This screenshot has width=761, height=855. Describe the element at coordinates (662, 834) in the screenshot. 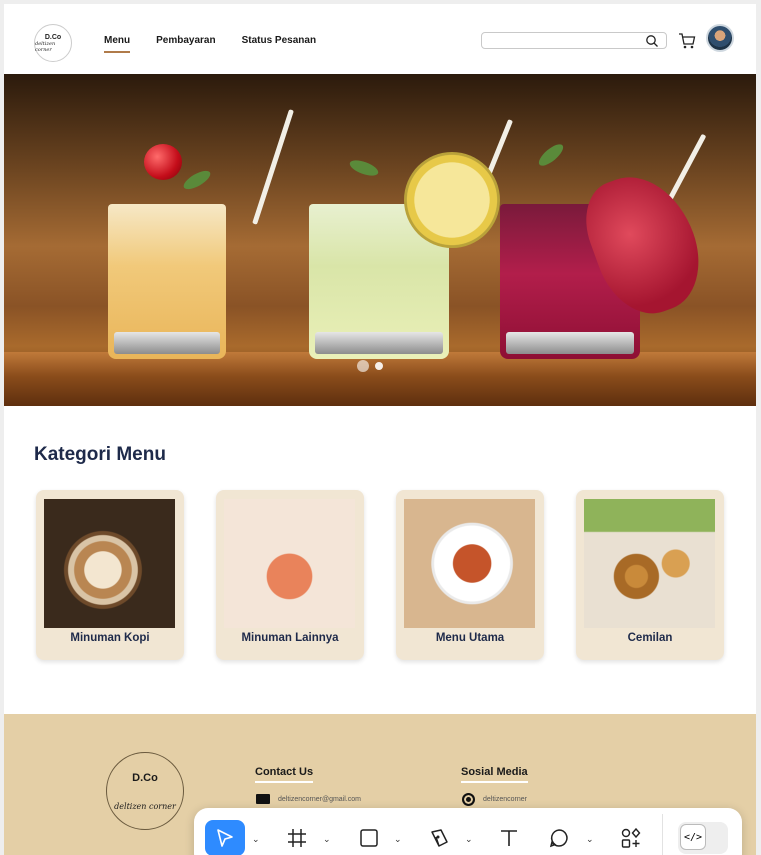

I see `toolbar-divider` at that location.